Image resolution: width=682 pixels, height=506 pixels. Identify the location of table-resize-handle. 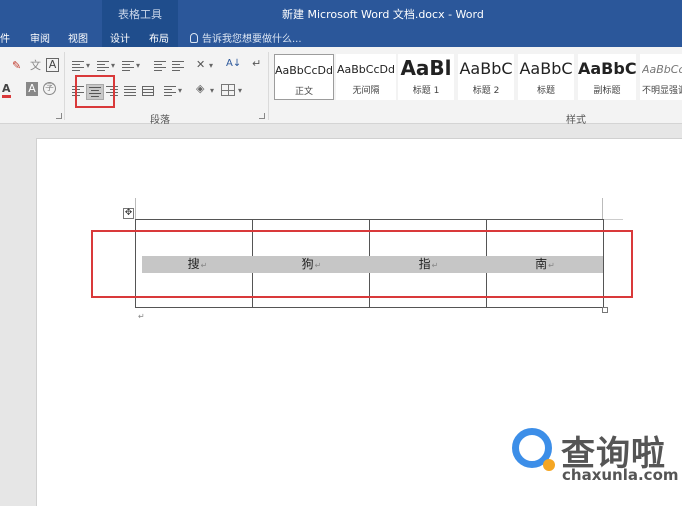
(605, 310).